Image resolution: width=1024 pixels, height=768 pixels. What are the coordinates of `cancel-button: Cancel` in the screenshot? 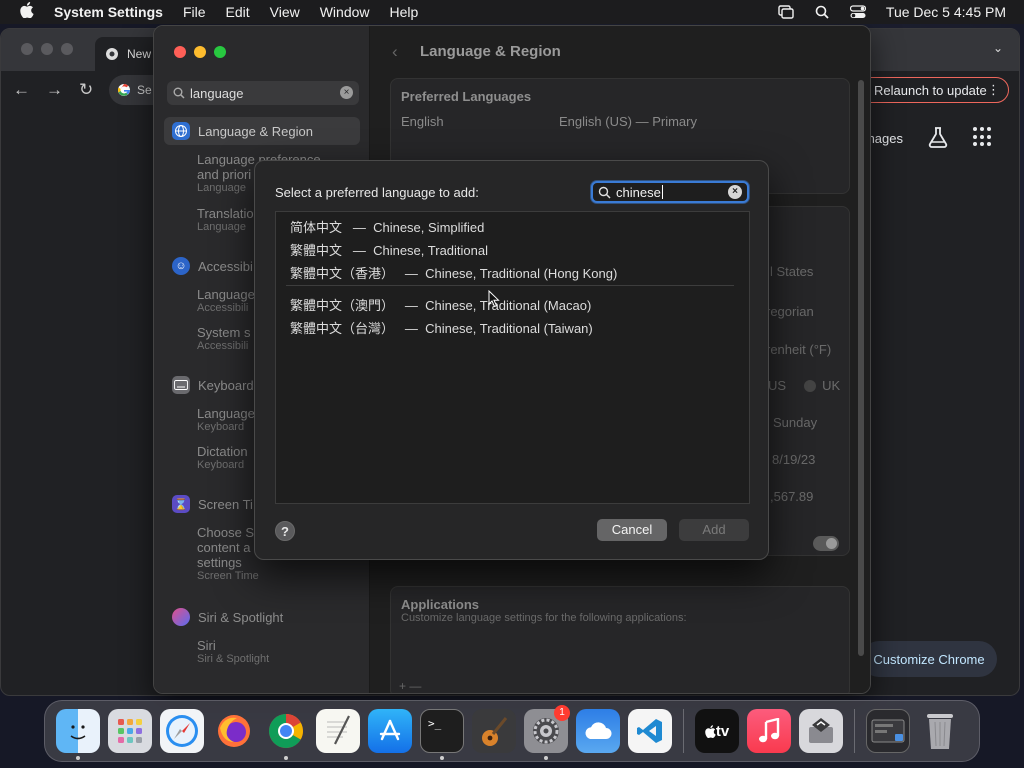 It's located at (632, 530).